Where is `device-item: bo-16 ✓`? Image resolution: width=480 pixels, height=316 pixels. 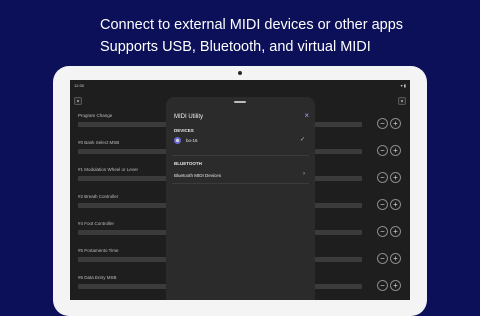
device-item: bo-16 ✓ is located at coordinates (240, 141).